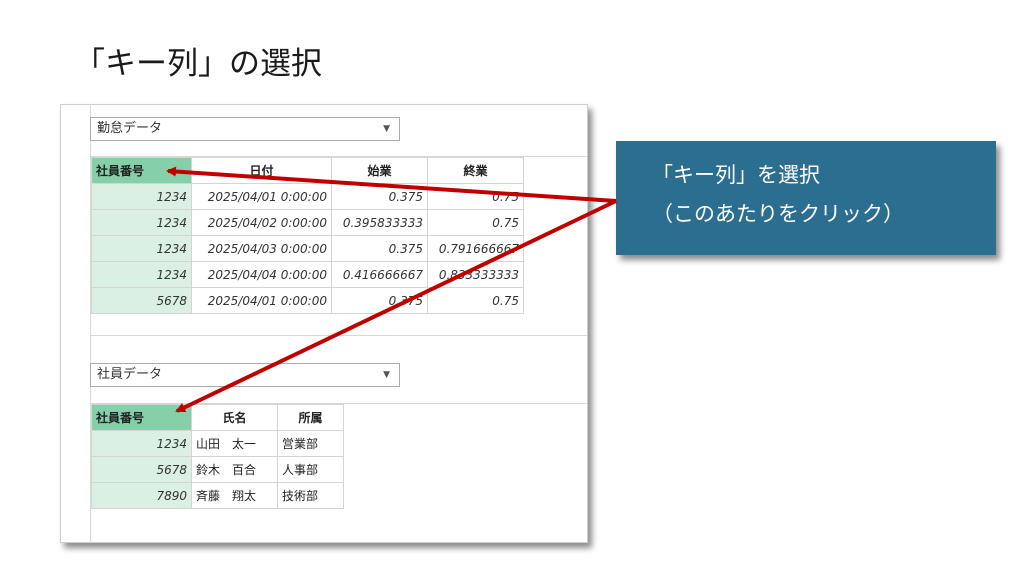 The height and width of the screenshot is (576, 1024). Describe the element at coordinates (261, 170) in the screenshot. I see `column-header: 日付` at that location.